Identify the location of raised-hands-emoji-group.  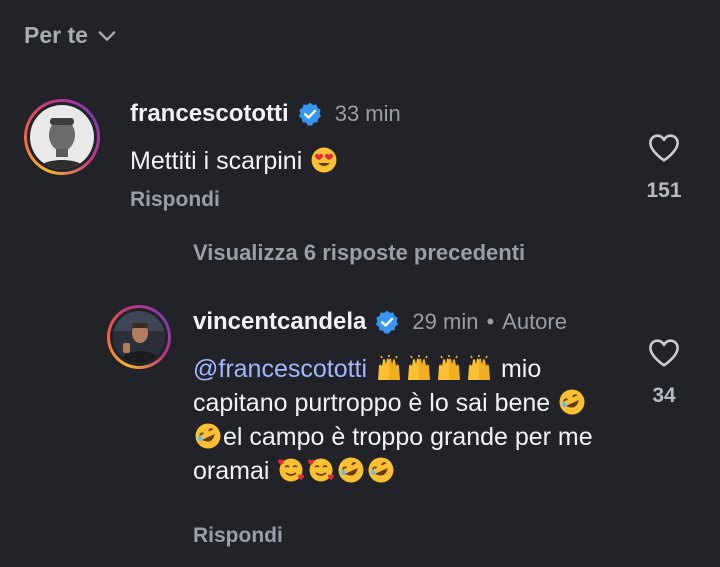
(434, 369).